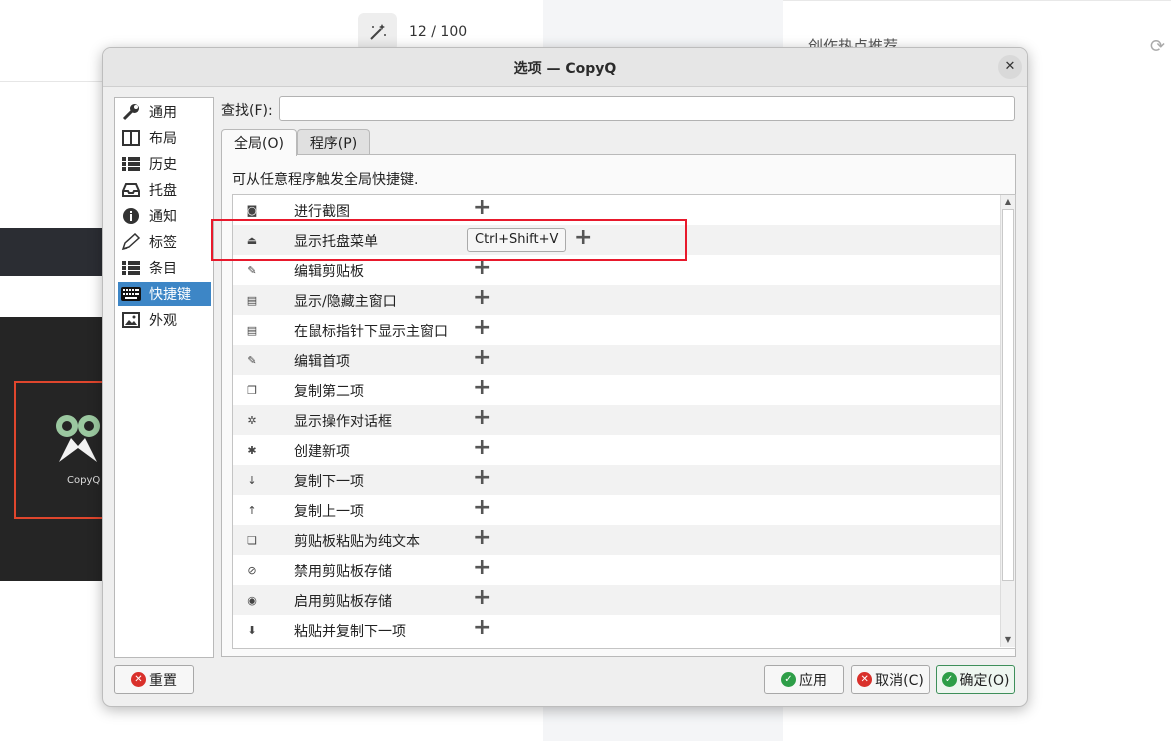 This screenshot has width=1171, height=741. I want to click on asterisk-icon: ✱, so click(252, 450).